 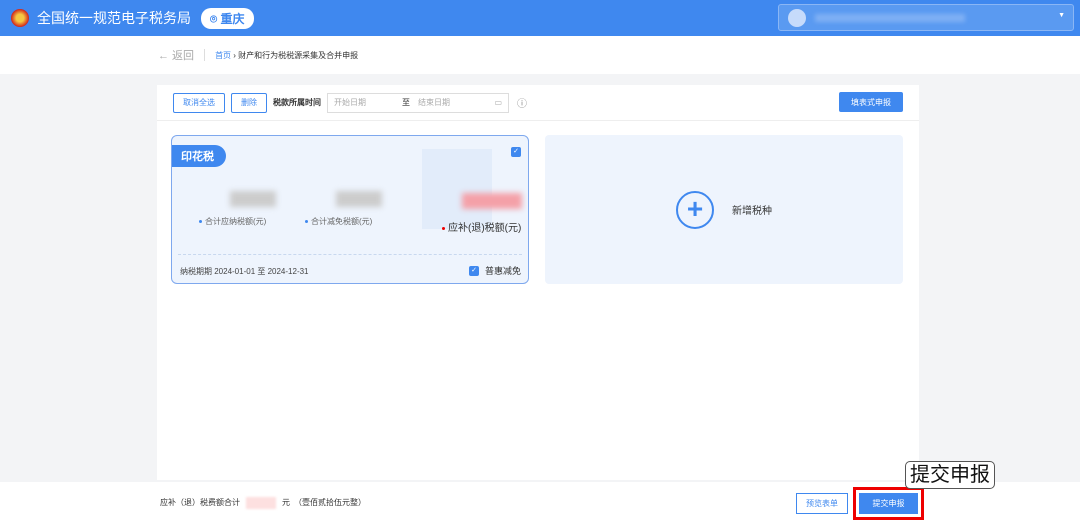 I want to click on start-date-input: 开始日期, so click(x=350, y=102).